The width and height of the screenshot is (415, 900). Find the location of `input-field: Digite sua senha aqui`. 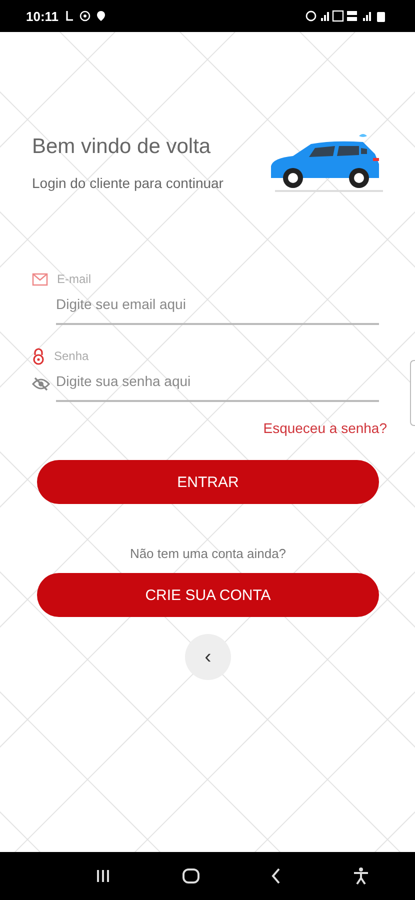

input-field: Digite sua senha aqui is located at coordinates (217, 383).